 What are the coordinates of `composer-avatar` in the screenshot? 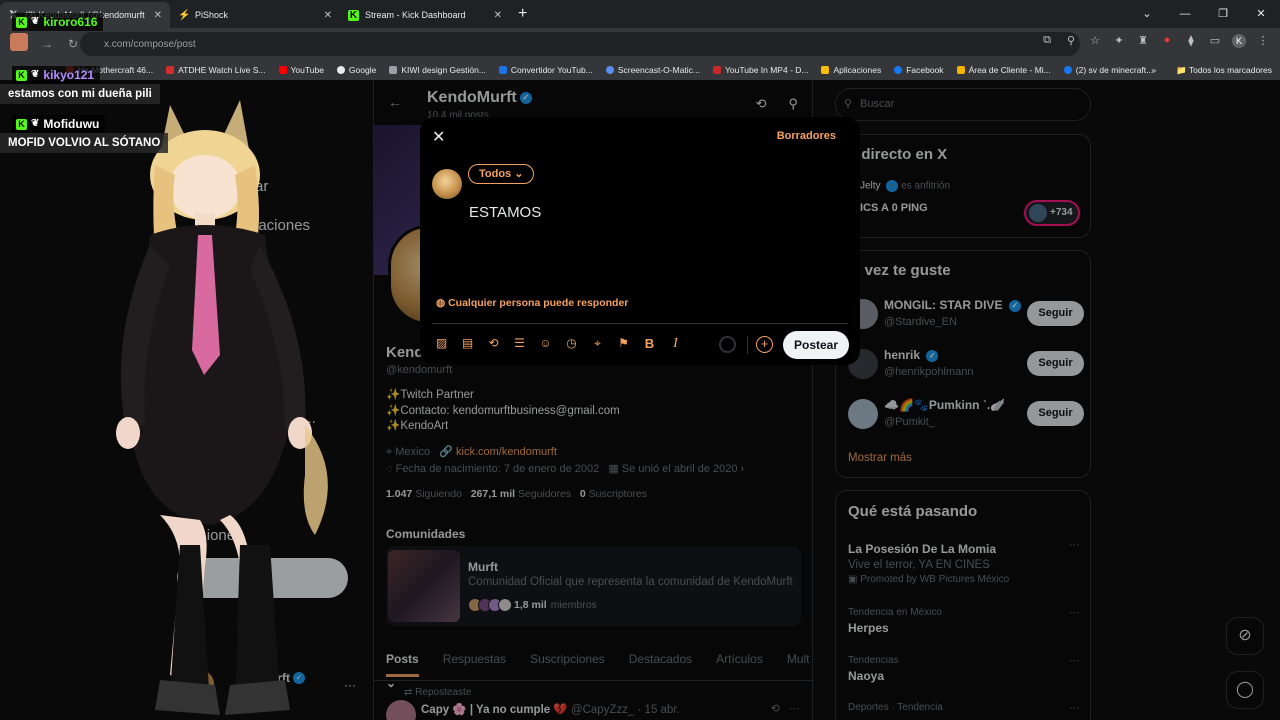 It's located at (447, 184).